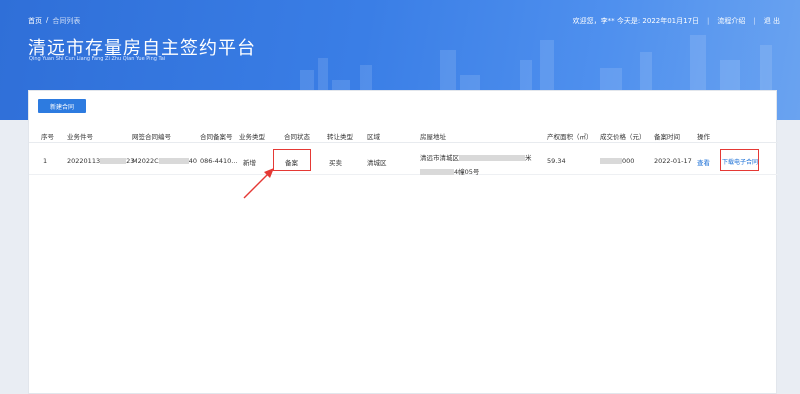  I want to click on row-price: 000, so click(617, 161).